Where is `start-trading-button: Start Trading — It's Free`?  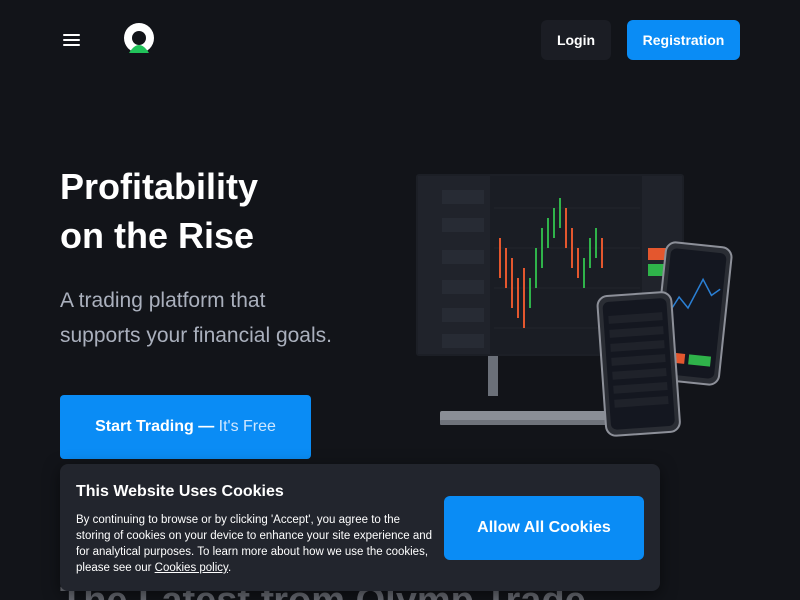 start-trading-button: Start Trading — It's Free is located at coordinates (185, 427).